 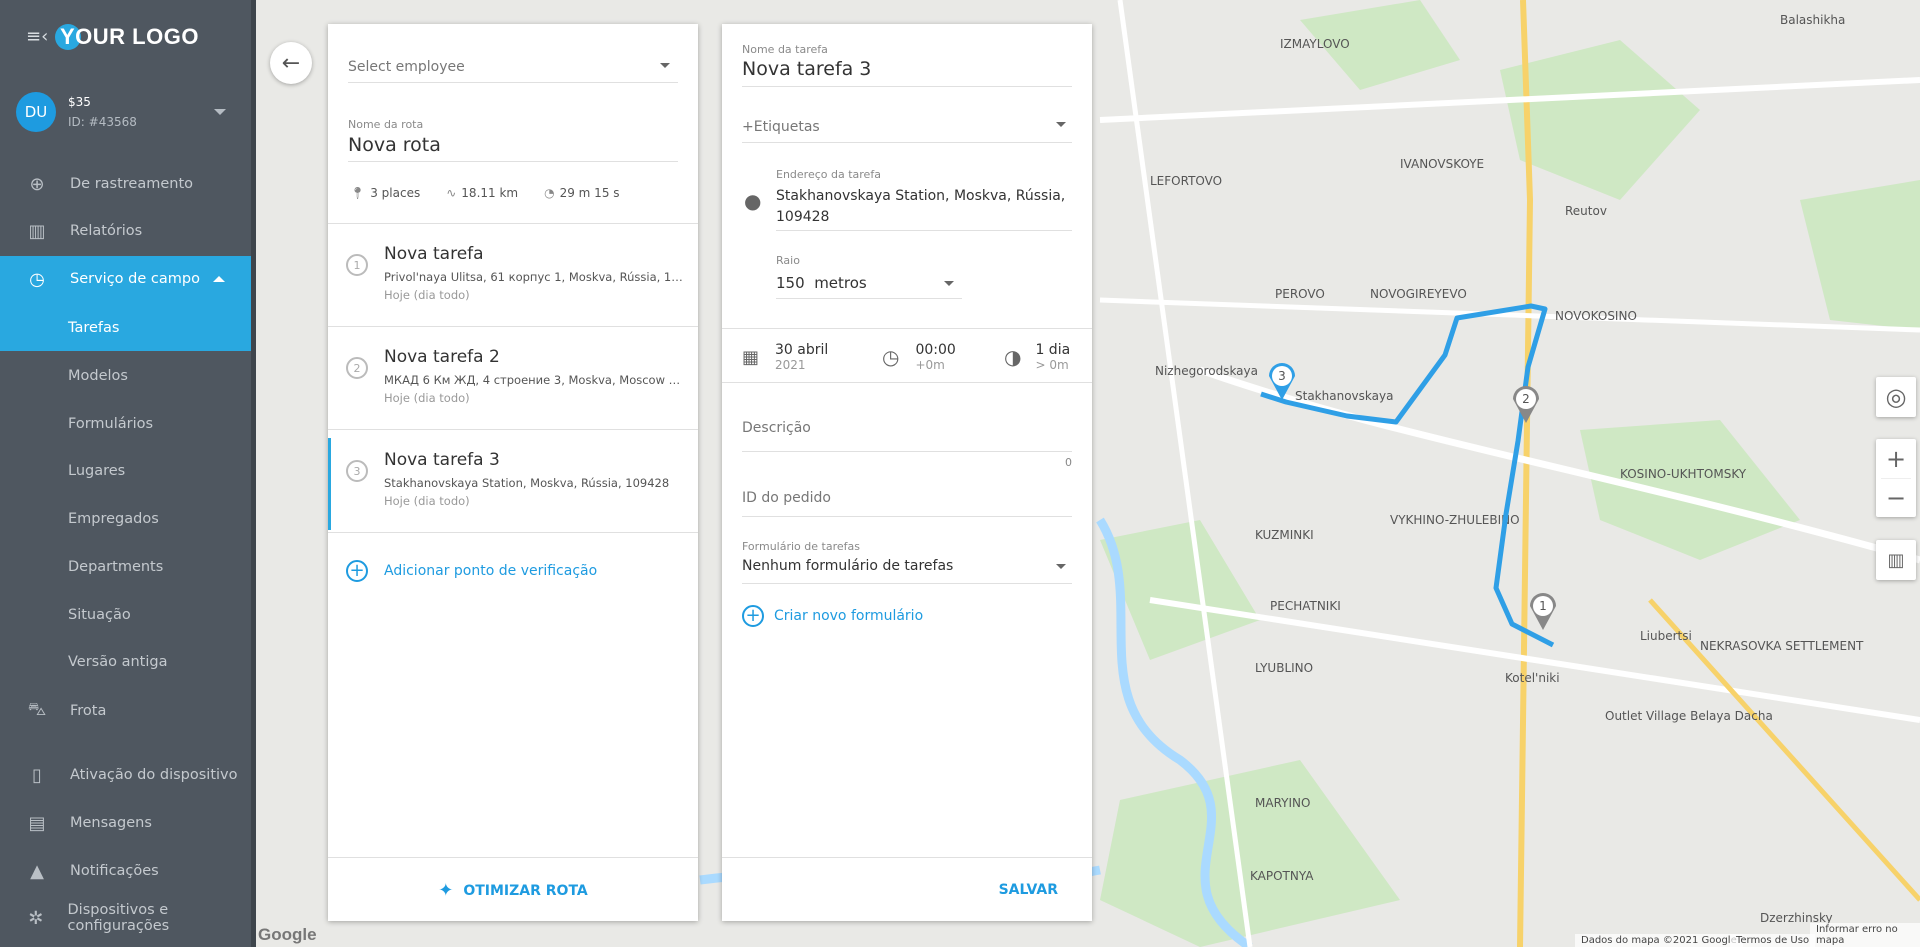 I want to click on employee-select: Select employee, so click(x=513, y=73).